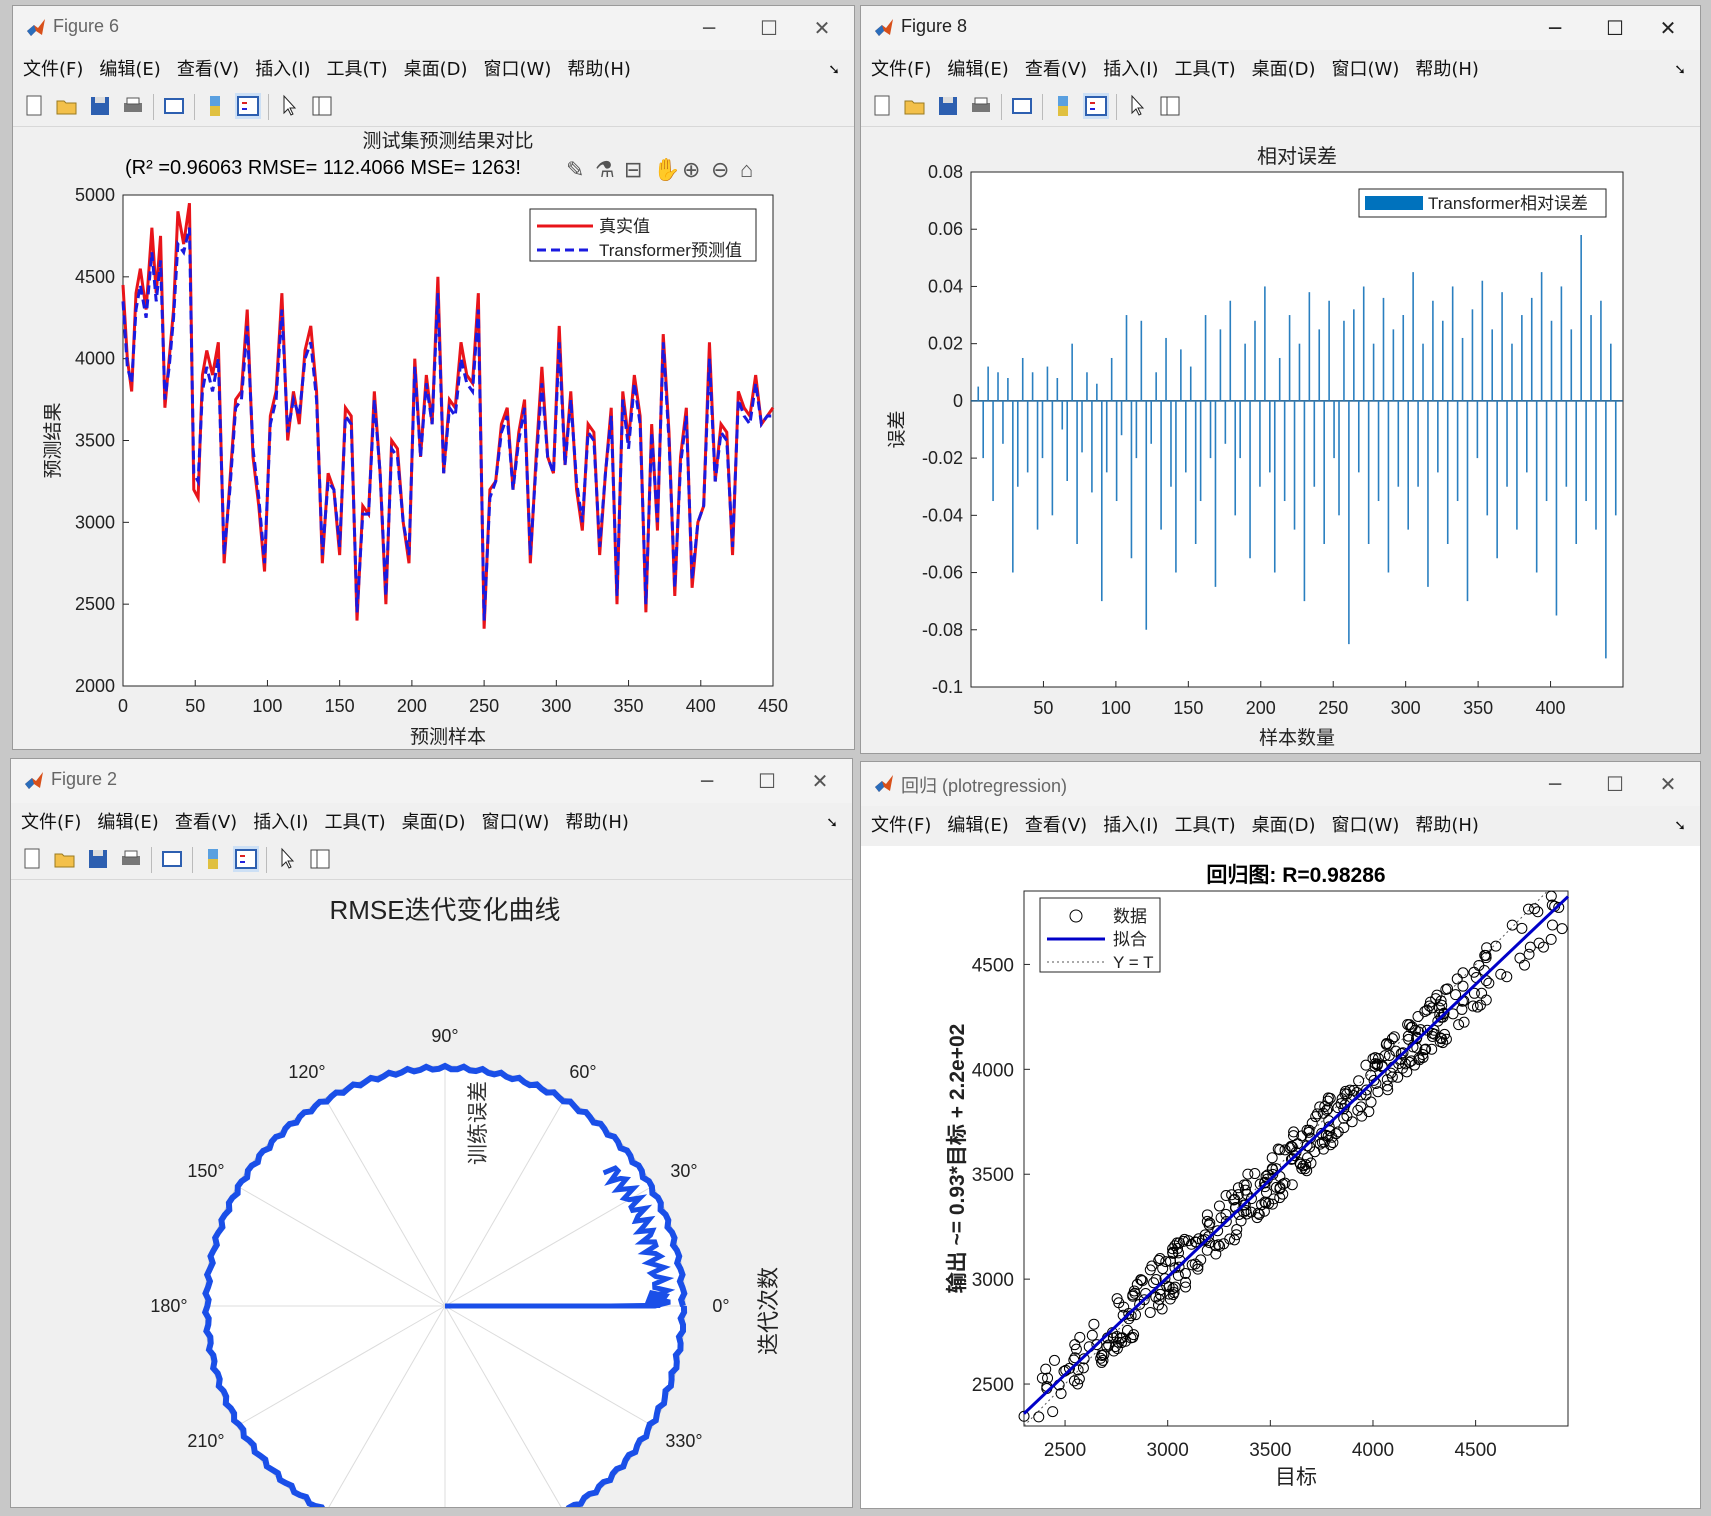 This screenshot has height=1516, width=1711. What do you see at coordinates (1280, 784) in the screenshot?
I see `title-bar: 回归 (plotregression) ─ ☐ ✕` at bounding box center [1280, 784].